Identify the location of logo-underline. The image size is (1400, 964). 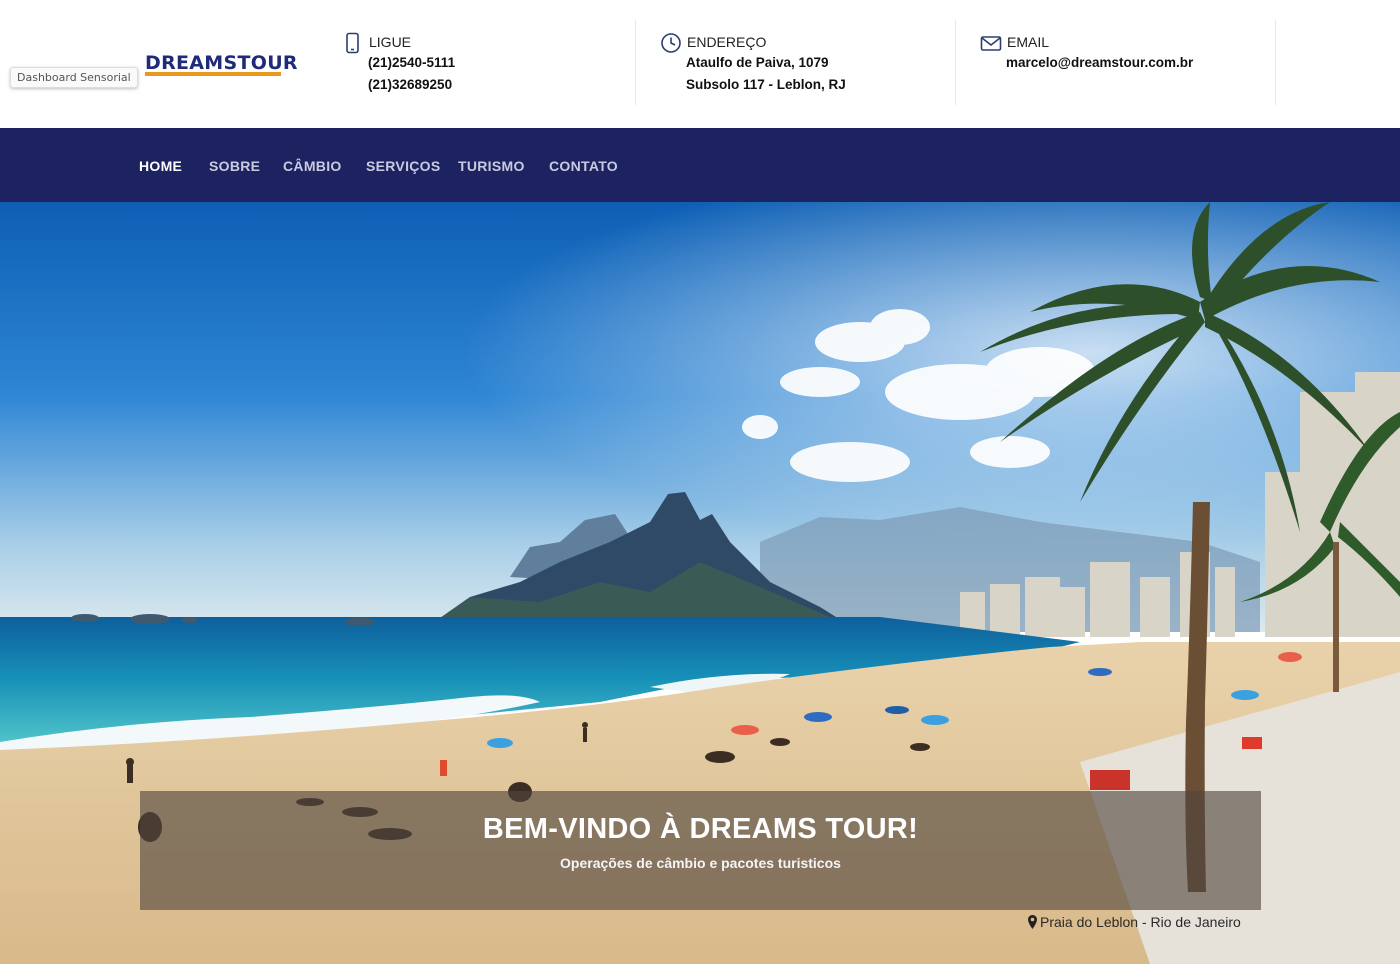
(213, 74).